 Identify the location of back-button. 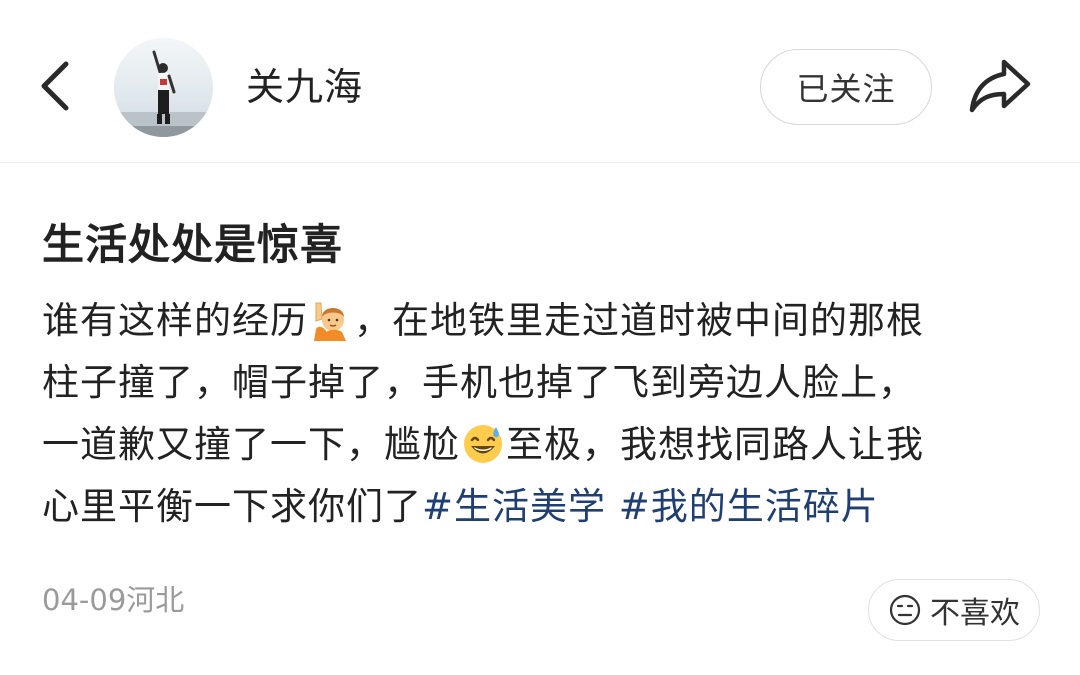
(56, 86).